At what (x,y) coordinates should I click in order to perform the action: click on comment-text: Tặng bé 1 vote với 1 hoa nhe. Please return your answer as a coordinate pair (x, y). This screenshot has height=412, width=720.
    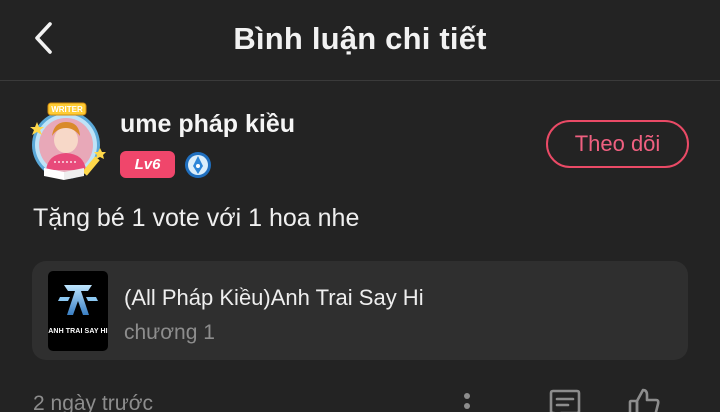
    Looking at the image, I should click on (196, 218).